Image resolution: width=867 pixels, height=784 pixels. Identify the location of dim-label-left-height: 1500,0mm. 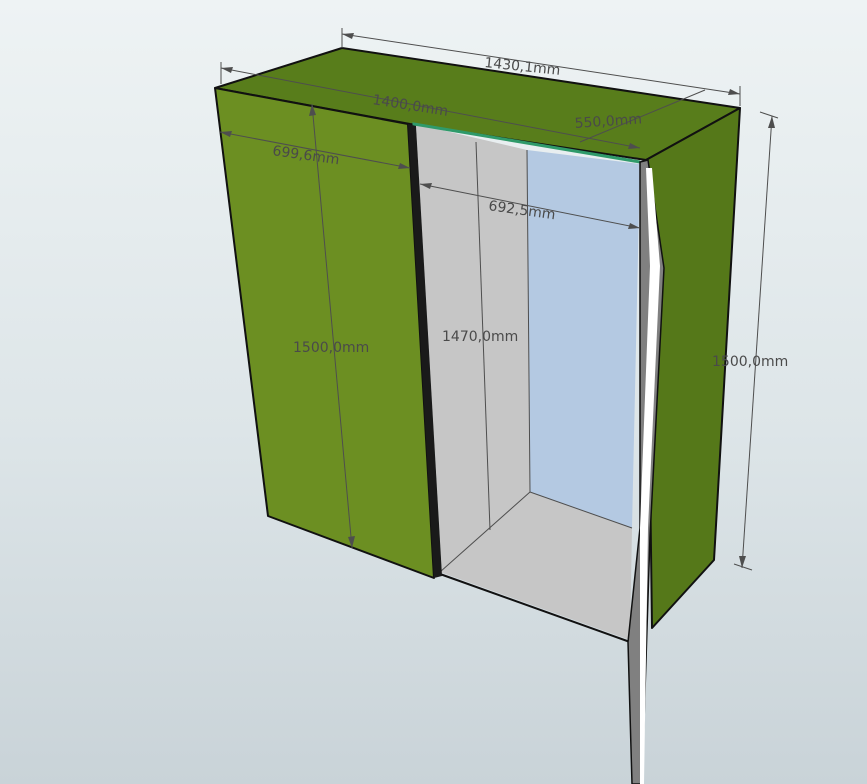
(331, 348).